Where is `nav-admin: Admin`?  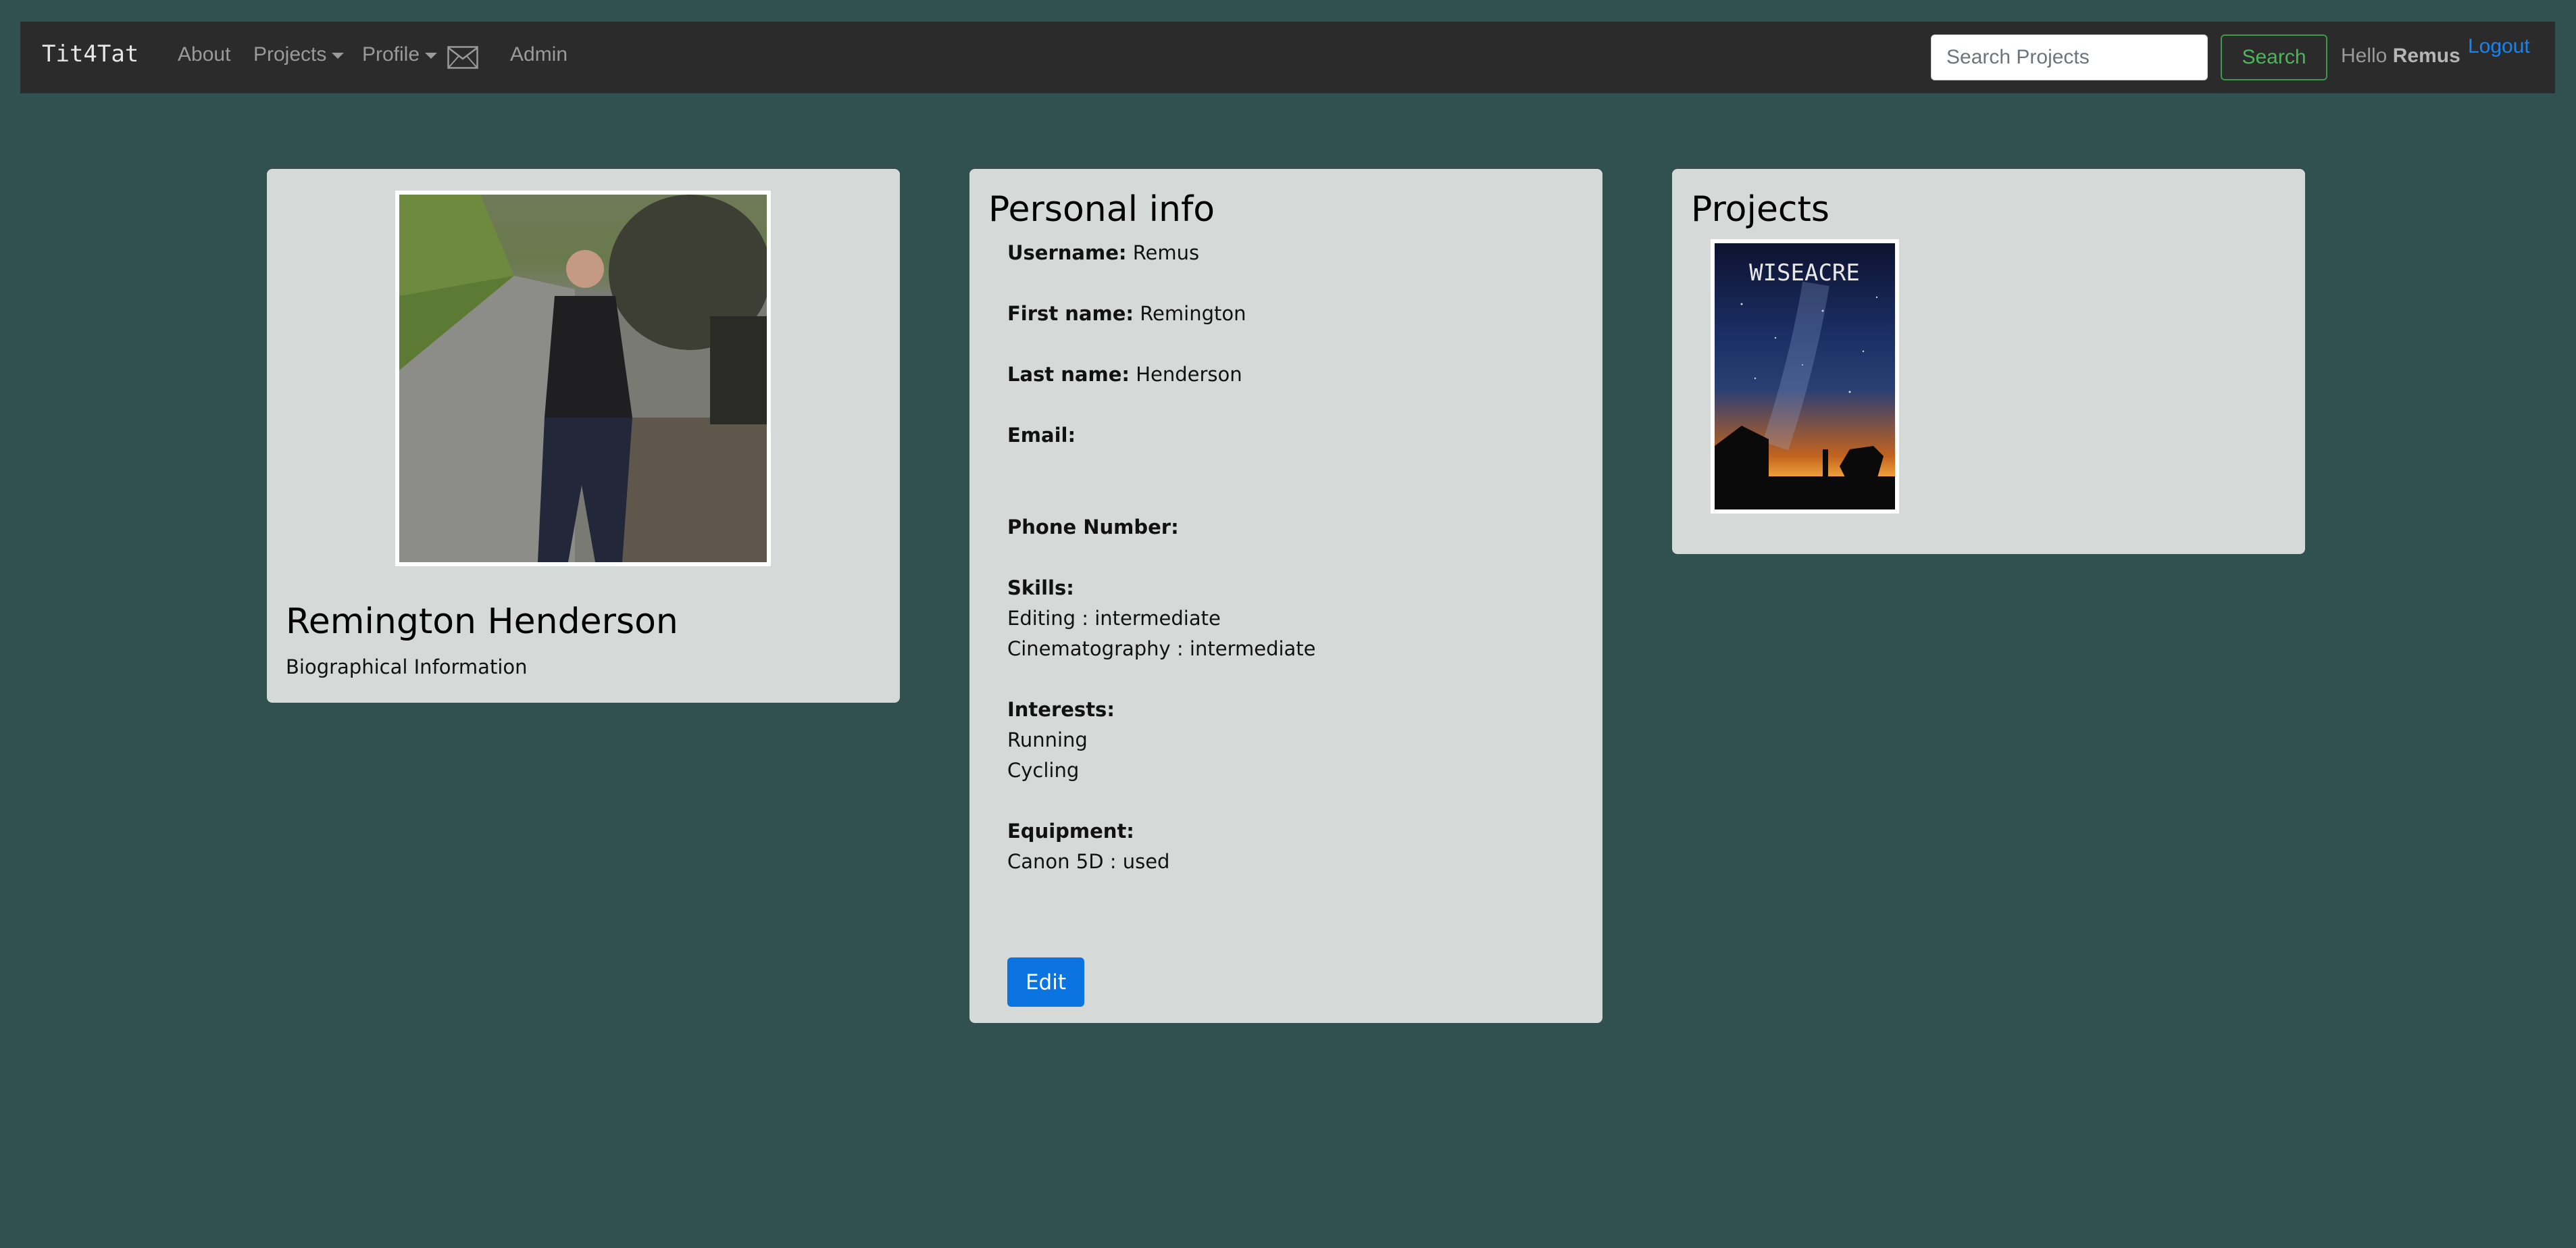
nav-admin: Admin is located at coordinates (538, 54).